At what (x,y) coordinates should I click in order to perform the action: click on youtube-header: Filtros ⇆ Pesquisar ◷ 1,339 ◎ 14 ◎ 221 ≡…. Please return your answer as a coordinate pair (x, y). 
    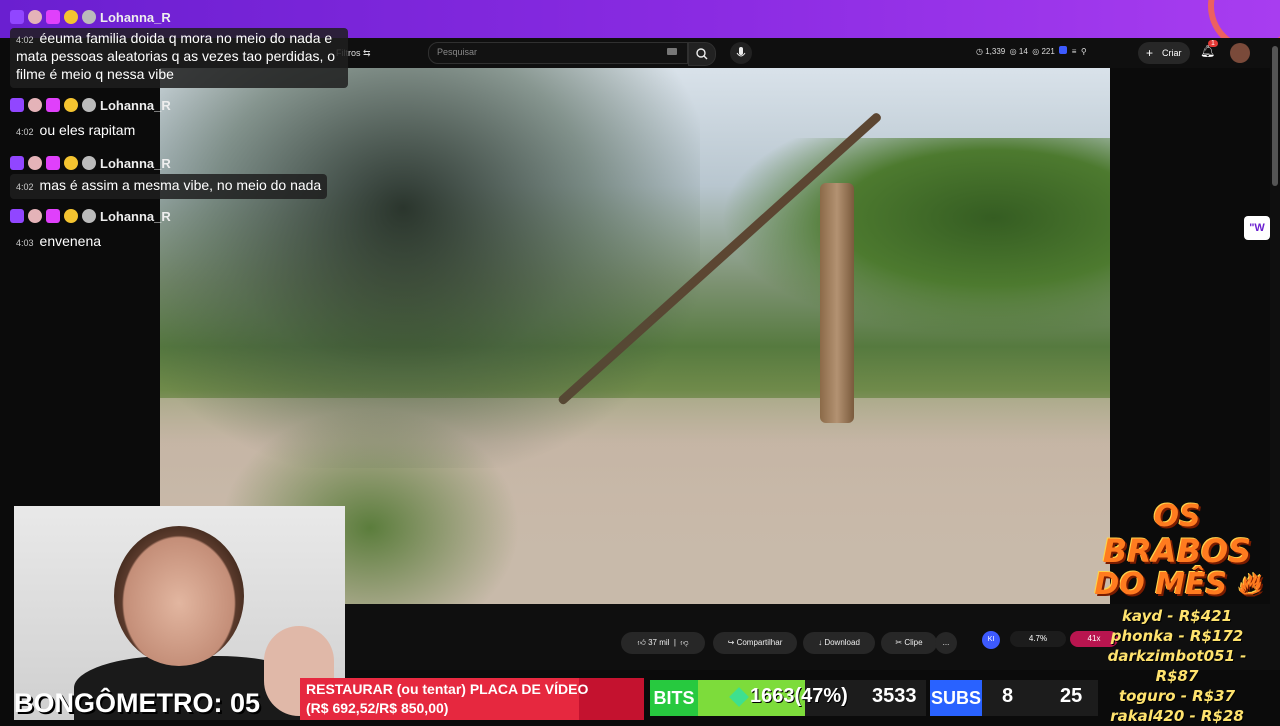
    Looking at the image, I should click on (790, 53).